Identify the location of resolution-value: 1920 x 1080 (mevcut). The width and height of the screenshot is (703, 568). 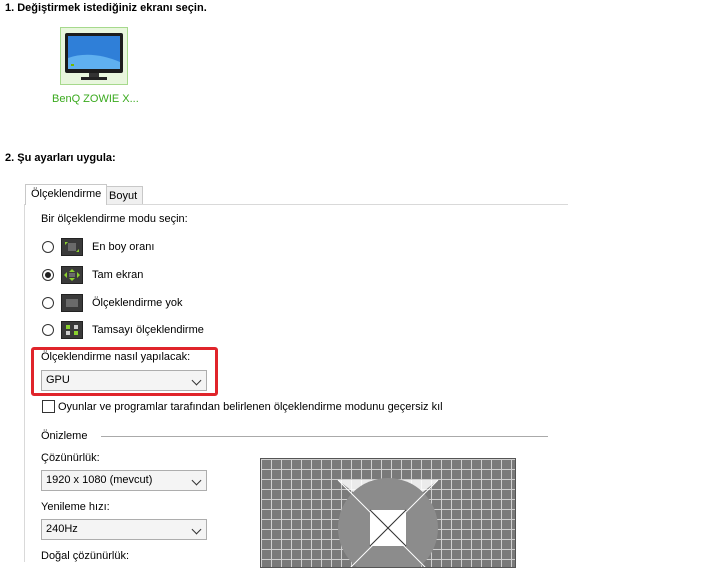
(99, 480).